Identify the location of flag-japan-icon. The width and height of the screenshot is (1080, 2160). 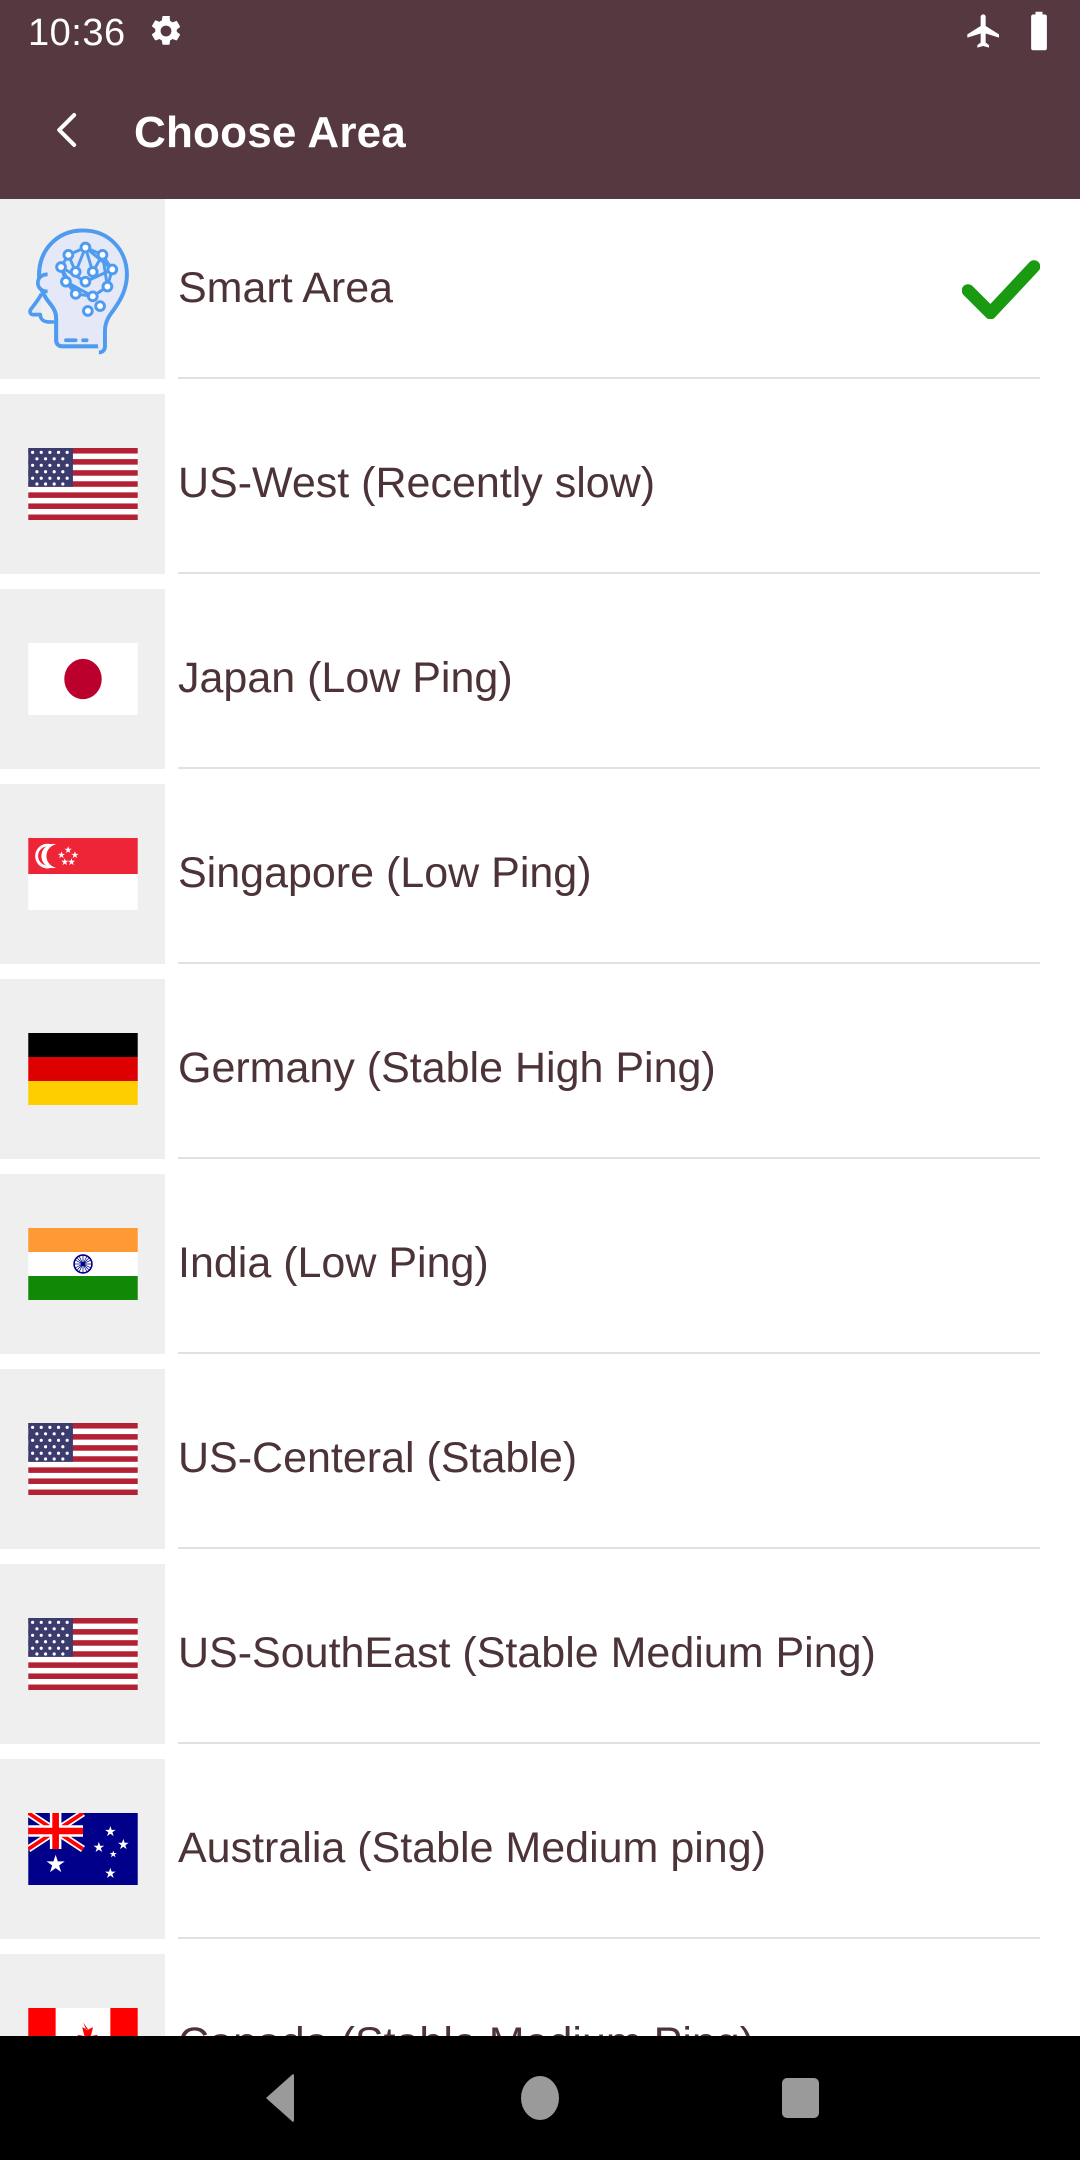
(82, 679).